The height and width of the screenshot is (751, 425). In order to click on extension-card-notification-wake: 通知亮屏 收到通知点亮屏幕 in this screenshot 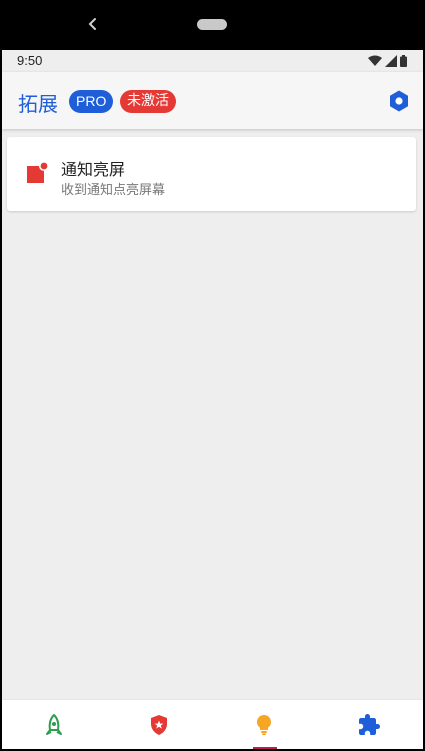, I will do `click(211, 174)`.